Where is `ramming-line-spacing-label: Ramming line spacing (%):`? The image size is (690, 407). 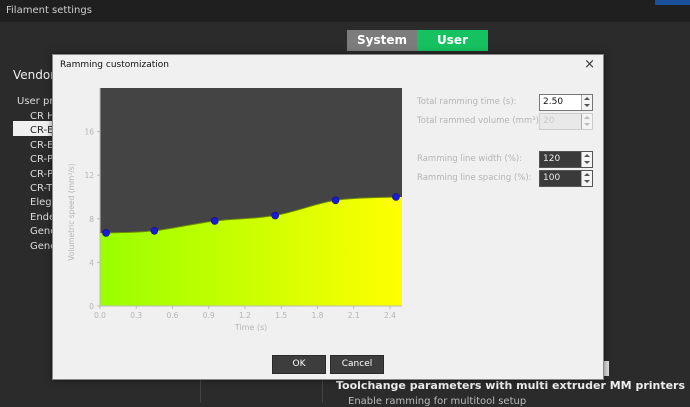
ramming-line-spacing-label: Ramming line spacing (%): is located at coordinates (474, 178).